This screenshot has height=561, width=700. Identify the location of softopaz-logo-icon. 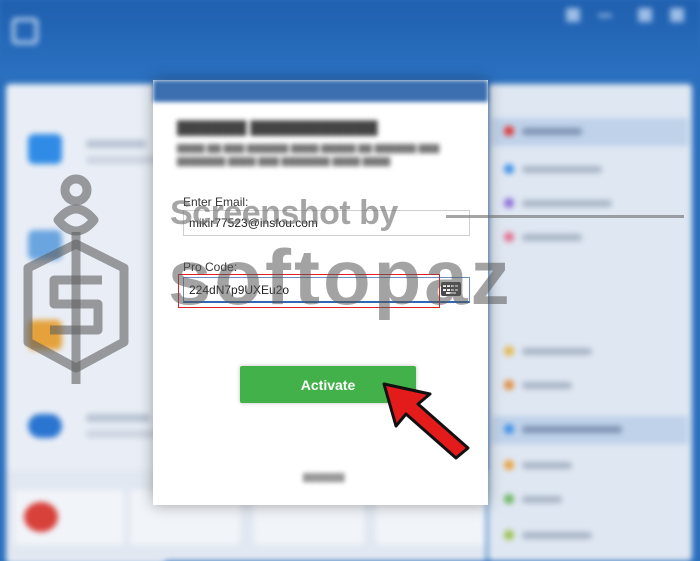
(76, 279).